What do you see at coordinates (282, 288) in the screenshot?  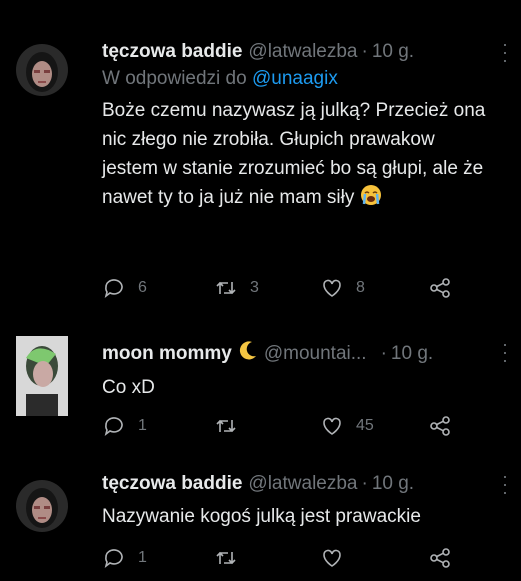 I see `tweet-actions: 6 3 8` at bounding box center [282, 288].